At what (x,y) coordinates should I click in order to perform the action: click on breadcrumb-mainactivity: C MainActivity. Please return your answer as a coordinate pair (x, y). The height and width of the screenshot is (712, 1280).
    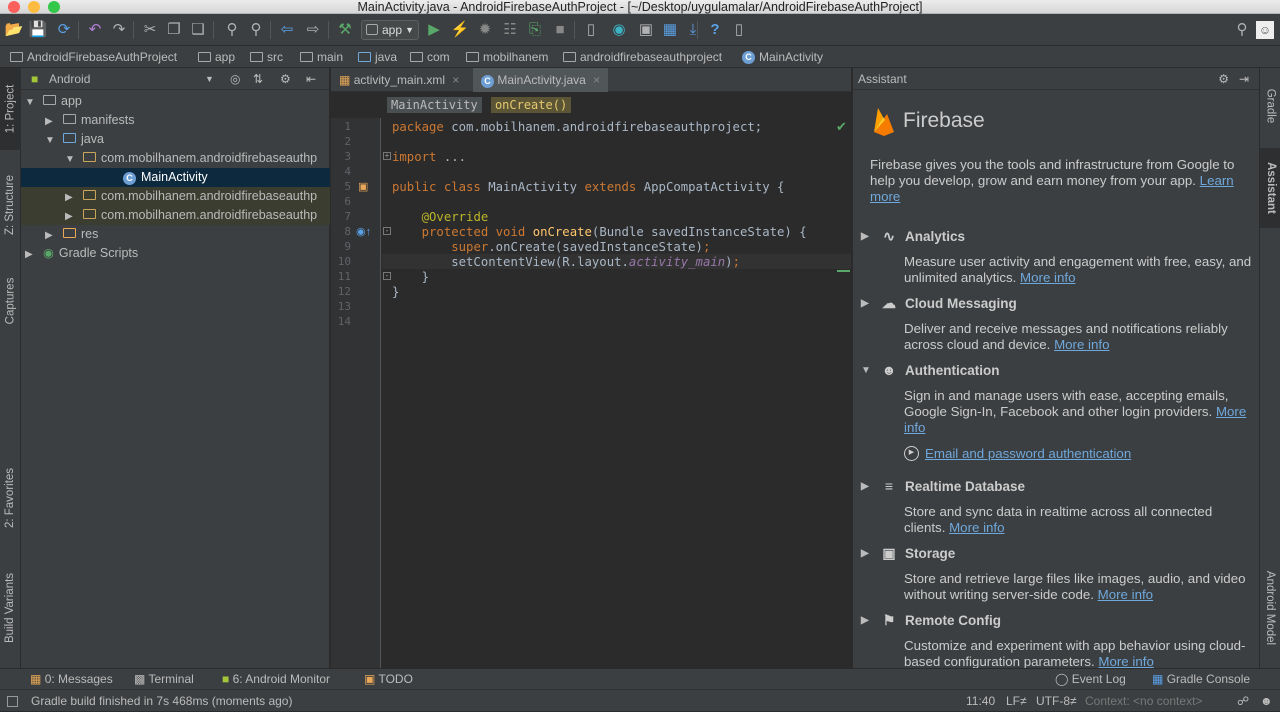
    Looking at the image, I should click on (782, 57).